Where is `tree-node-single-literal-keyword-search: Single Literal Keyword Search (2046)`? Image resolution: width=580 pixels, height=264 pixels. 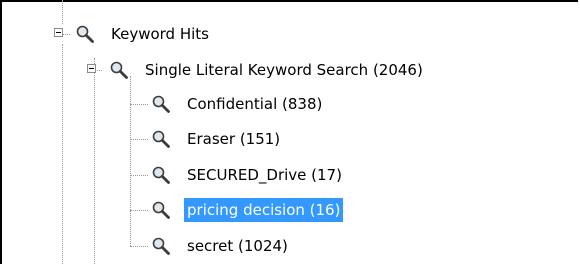
tree-node-single-literal-keyword-search: Single Literal Keyword Search (2046) is located at coordinates (267, 70).